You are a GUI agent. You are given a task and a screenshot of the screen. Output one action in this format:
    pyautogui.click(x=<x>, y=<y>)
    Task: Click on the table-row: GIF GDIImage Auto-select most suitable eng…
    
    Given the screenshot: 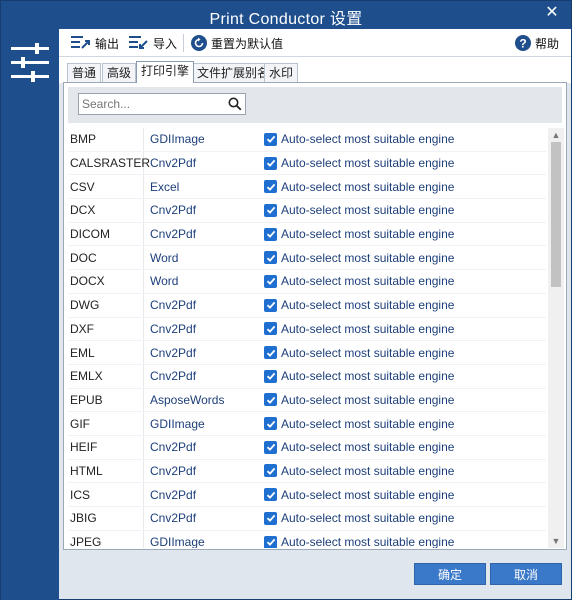 What is the action you would take?
    pyautogui.click(x=307, y=424)
    